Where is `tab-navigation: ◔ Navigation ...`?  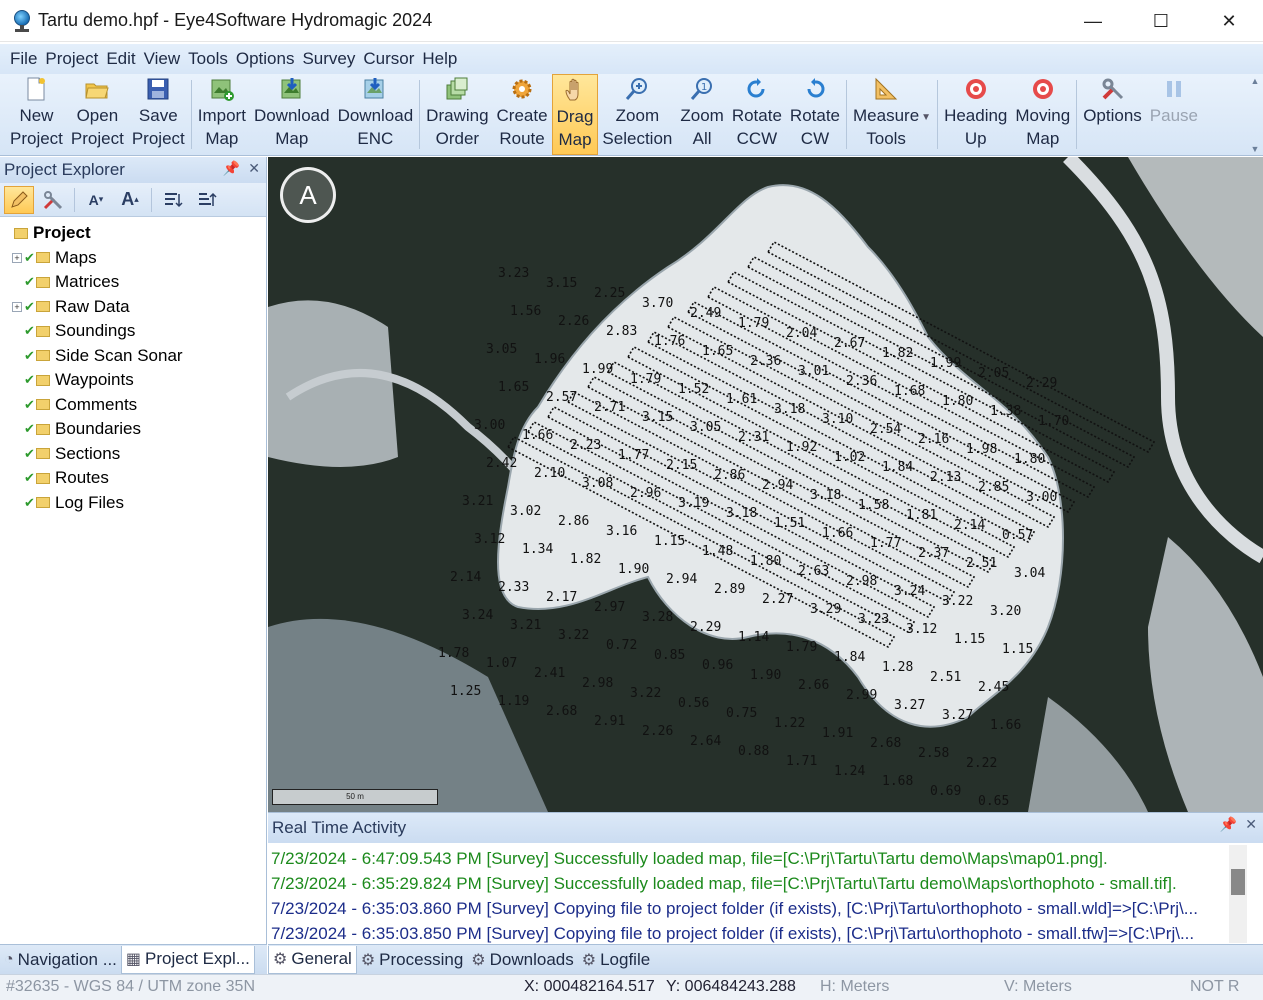
tab-navigation: ◔ Navigation ... is located at coordinates (60, 960).